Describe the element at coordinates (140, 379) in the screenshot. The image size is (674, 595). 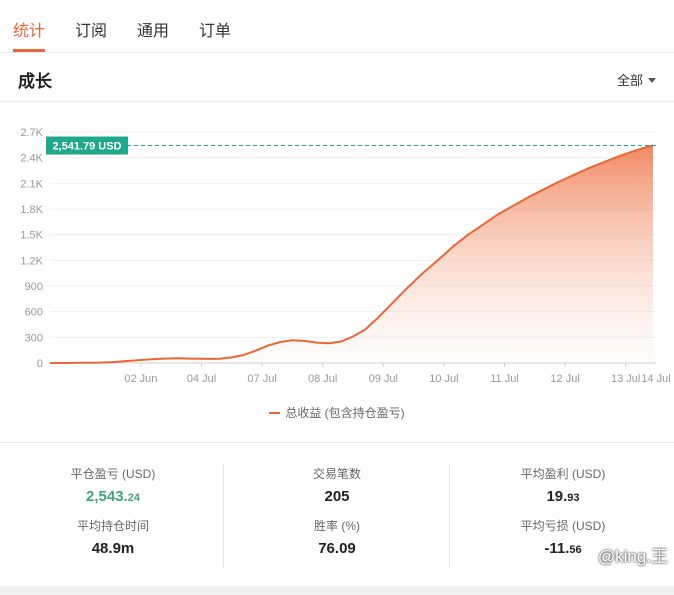
I see `x-tick-label: 02 Jun` at that location.